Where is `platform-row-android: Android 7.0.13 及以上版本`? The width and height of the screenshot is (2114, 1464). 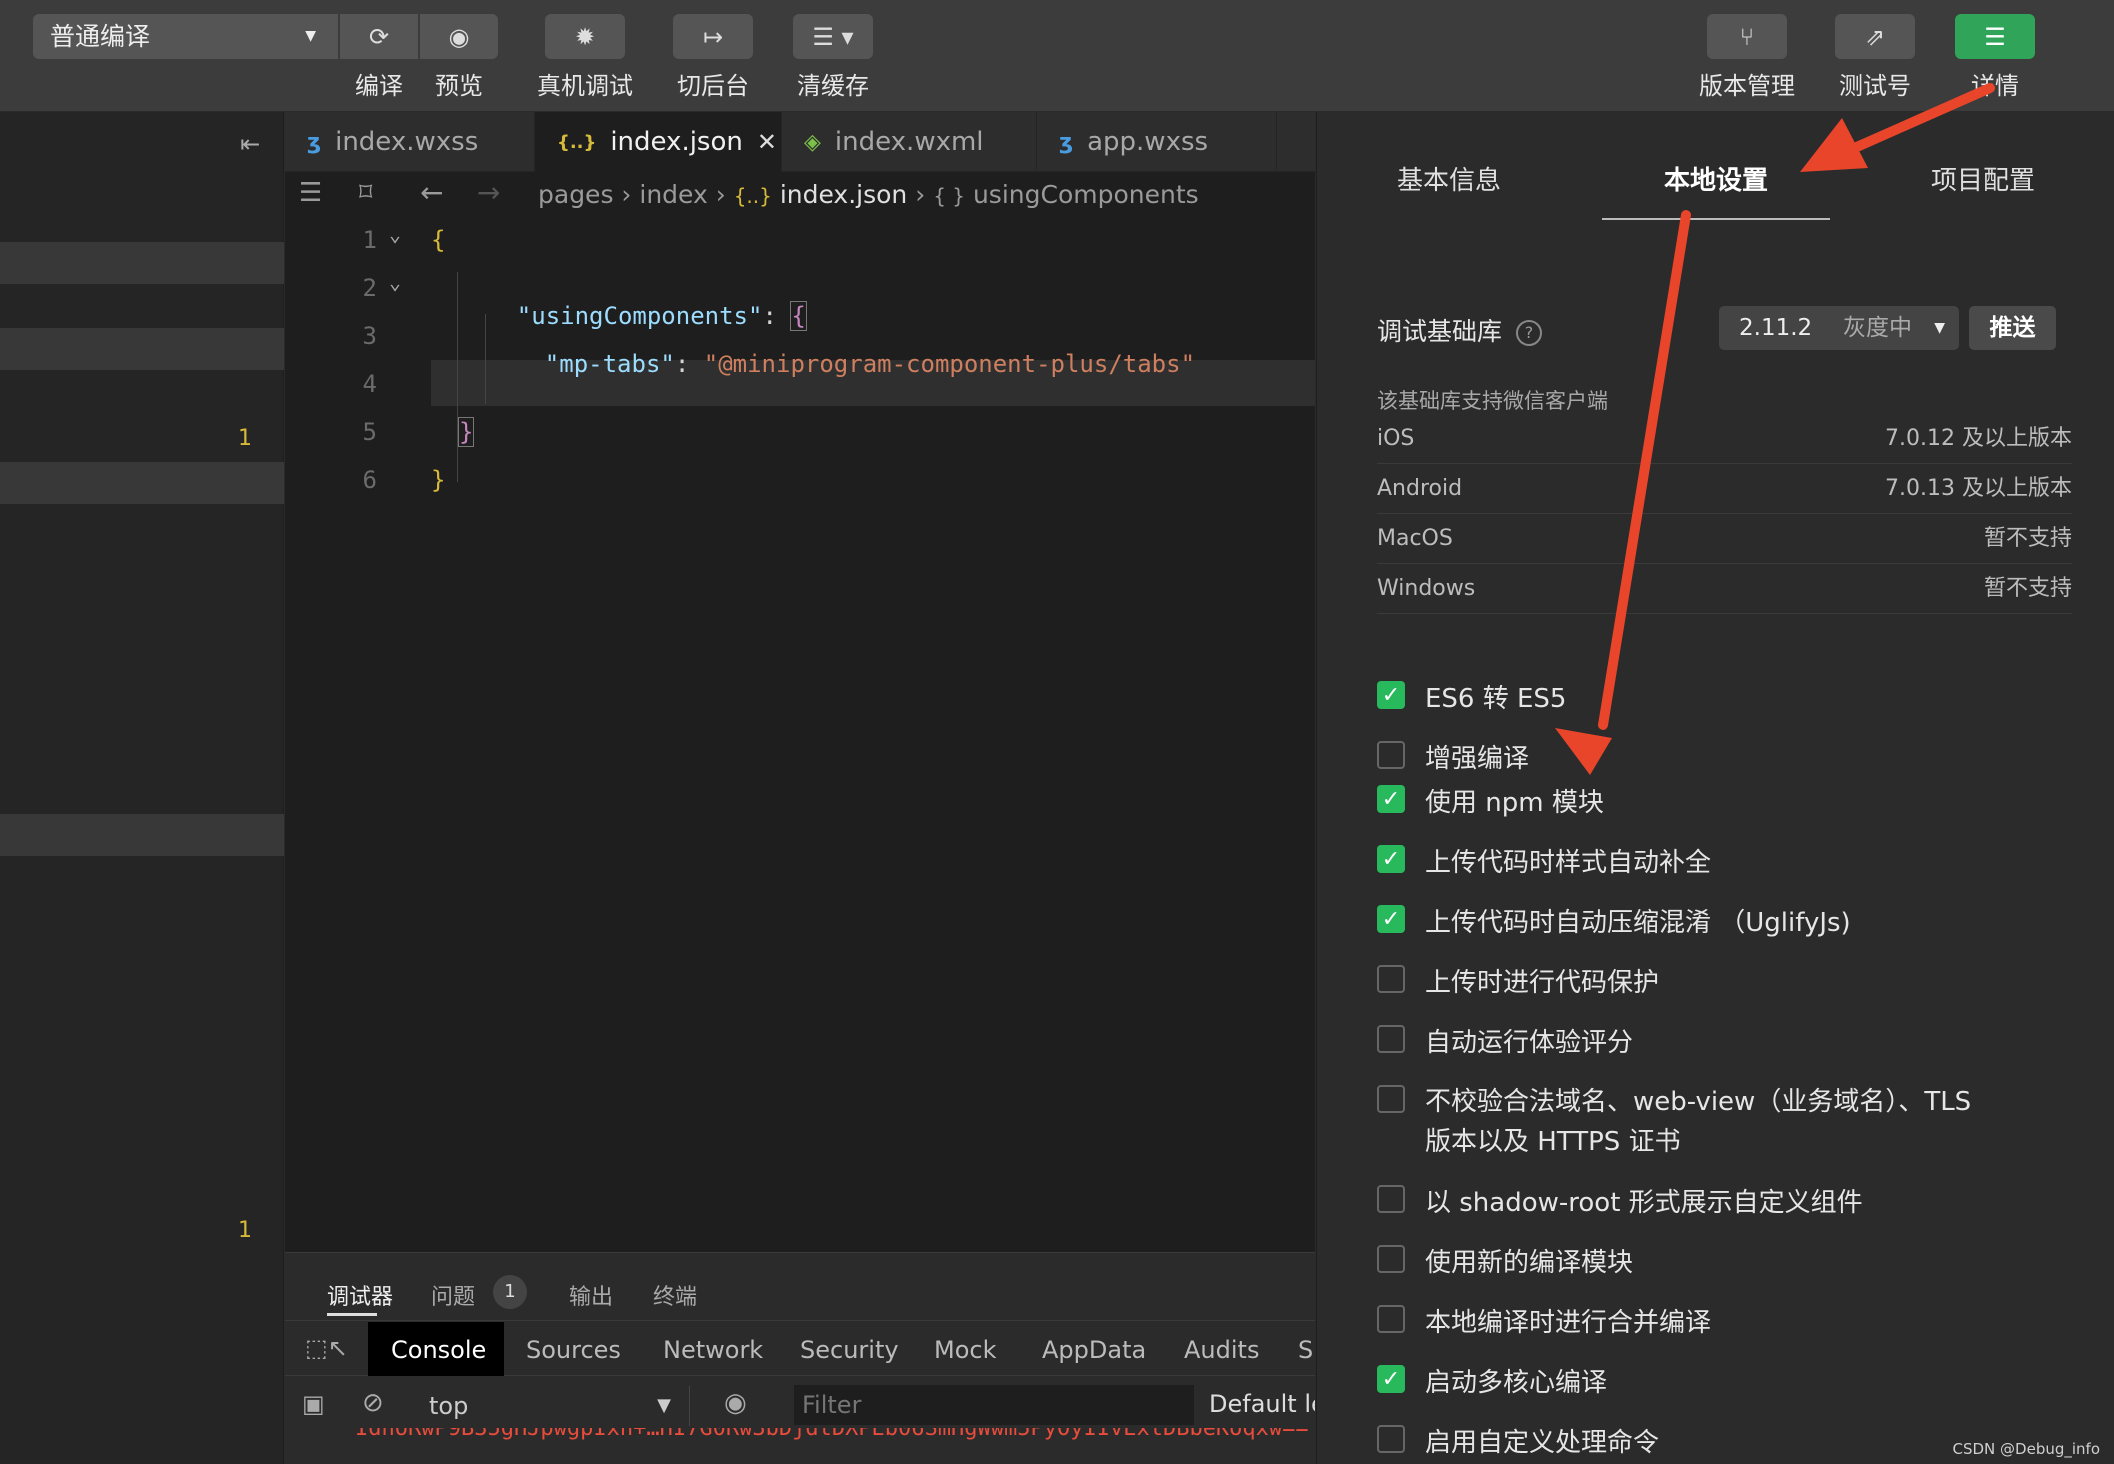 platform-row-android: Android 7.0.13 及以上版本 is located at coordinates (1724, 489).